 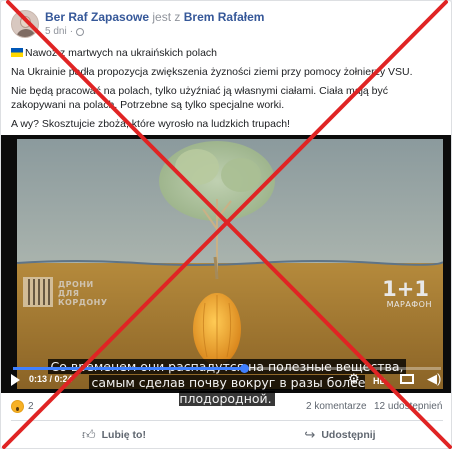 What do you see at coordinates (226, 378) in the screenshot?
I see `video-controls: 0:13 / 0:24 ⚙ HD ◀)` at bounding box center [226, 378].